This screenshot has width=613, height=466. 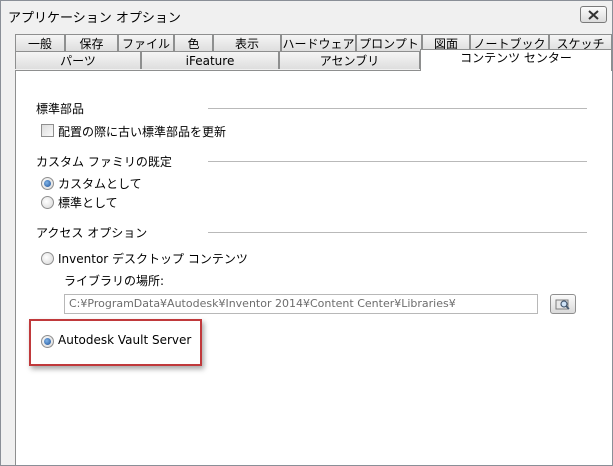 What do you see at coordinates (349, 60) in the screenshot?
I see `tab-assembly: アセンブリ` at bounding box center [349, 60].